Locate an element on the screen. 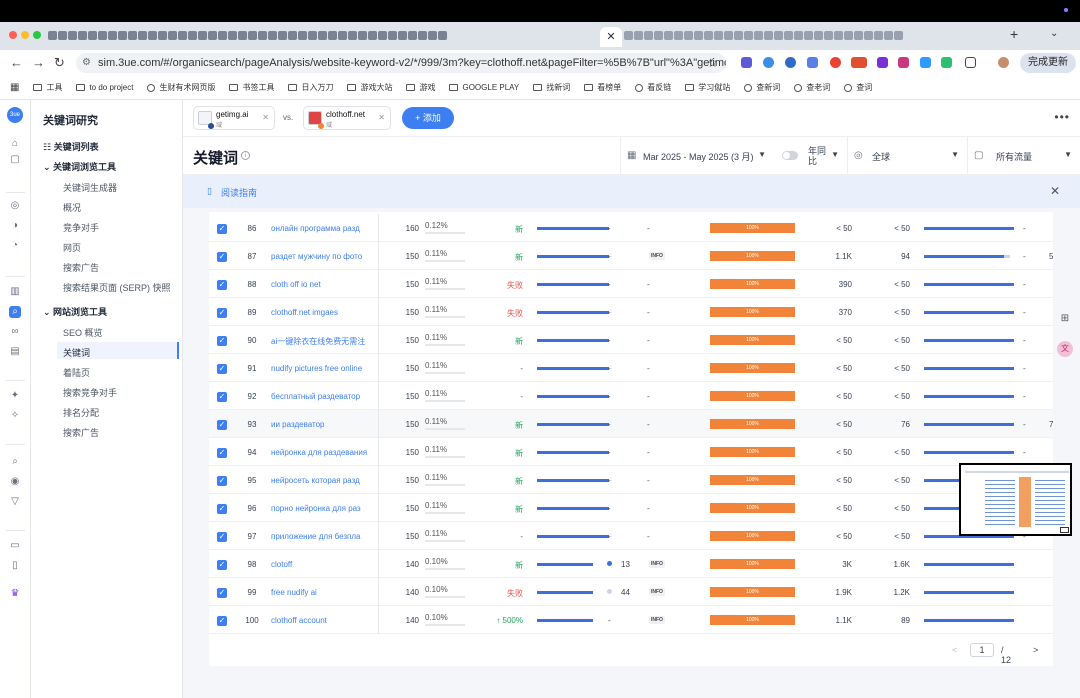  reload-icon: ↻ is located at coordinates (59, 63).